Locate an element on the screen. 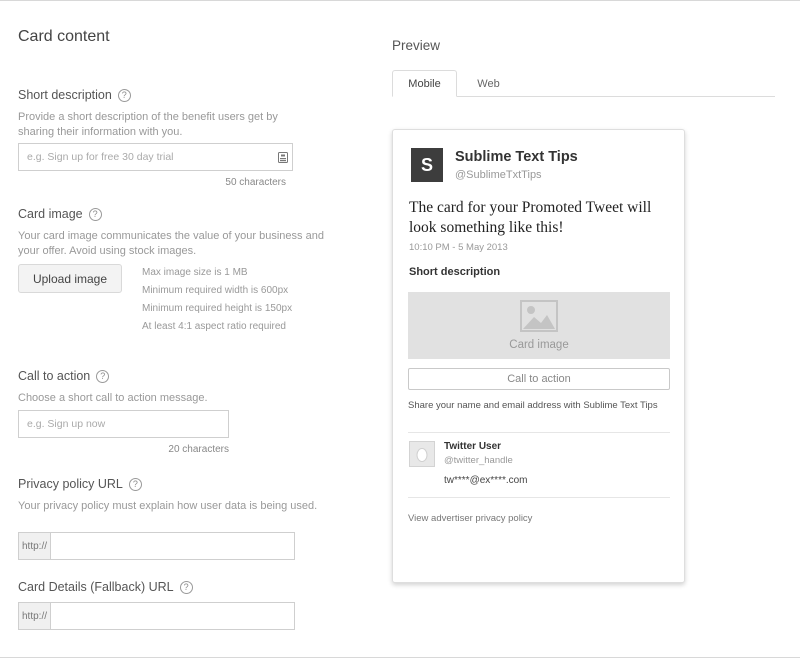 The image size is (800, 660). card-image-placeholder: Card image is located at coordinates (539, 325).